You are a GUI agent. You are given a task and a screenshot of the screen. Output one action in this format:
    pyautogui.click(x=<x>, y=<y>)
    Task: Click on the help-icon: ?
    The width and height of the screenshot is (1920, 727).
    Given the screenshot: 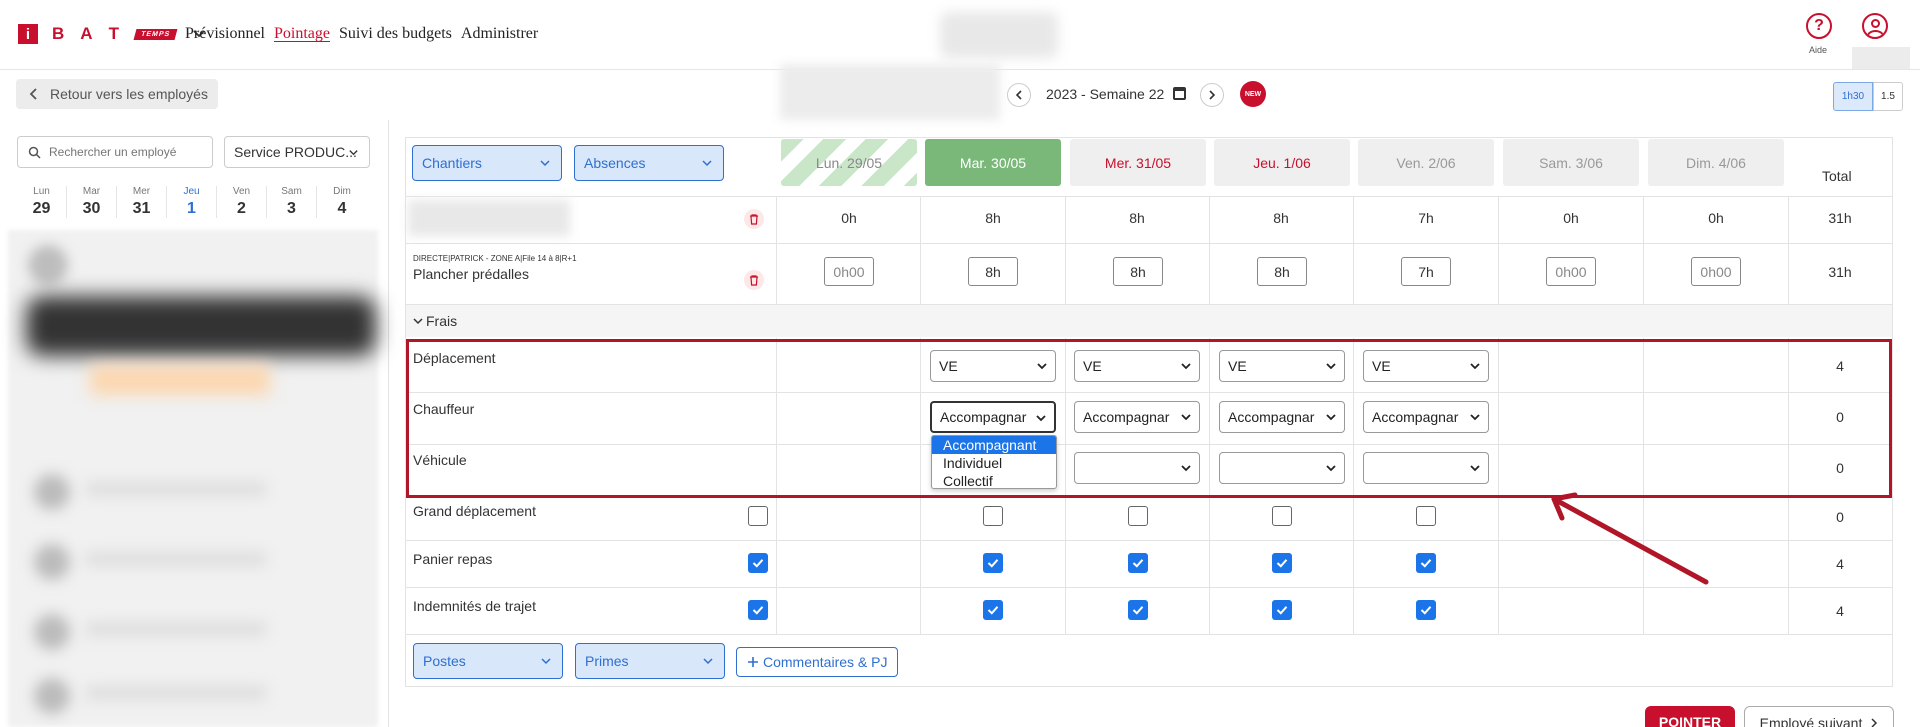 What is the action you would take?
    pyautogui.click(x=1819, y=26)
    